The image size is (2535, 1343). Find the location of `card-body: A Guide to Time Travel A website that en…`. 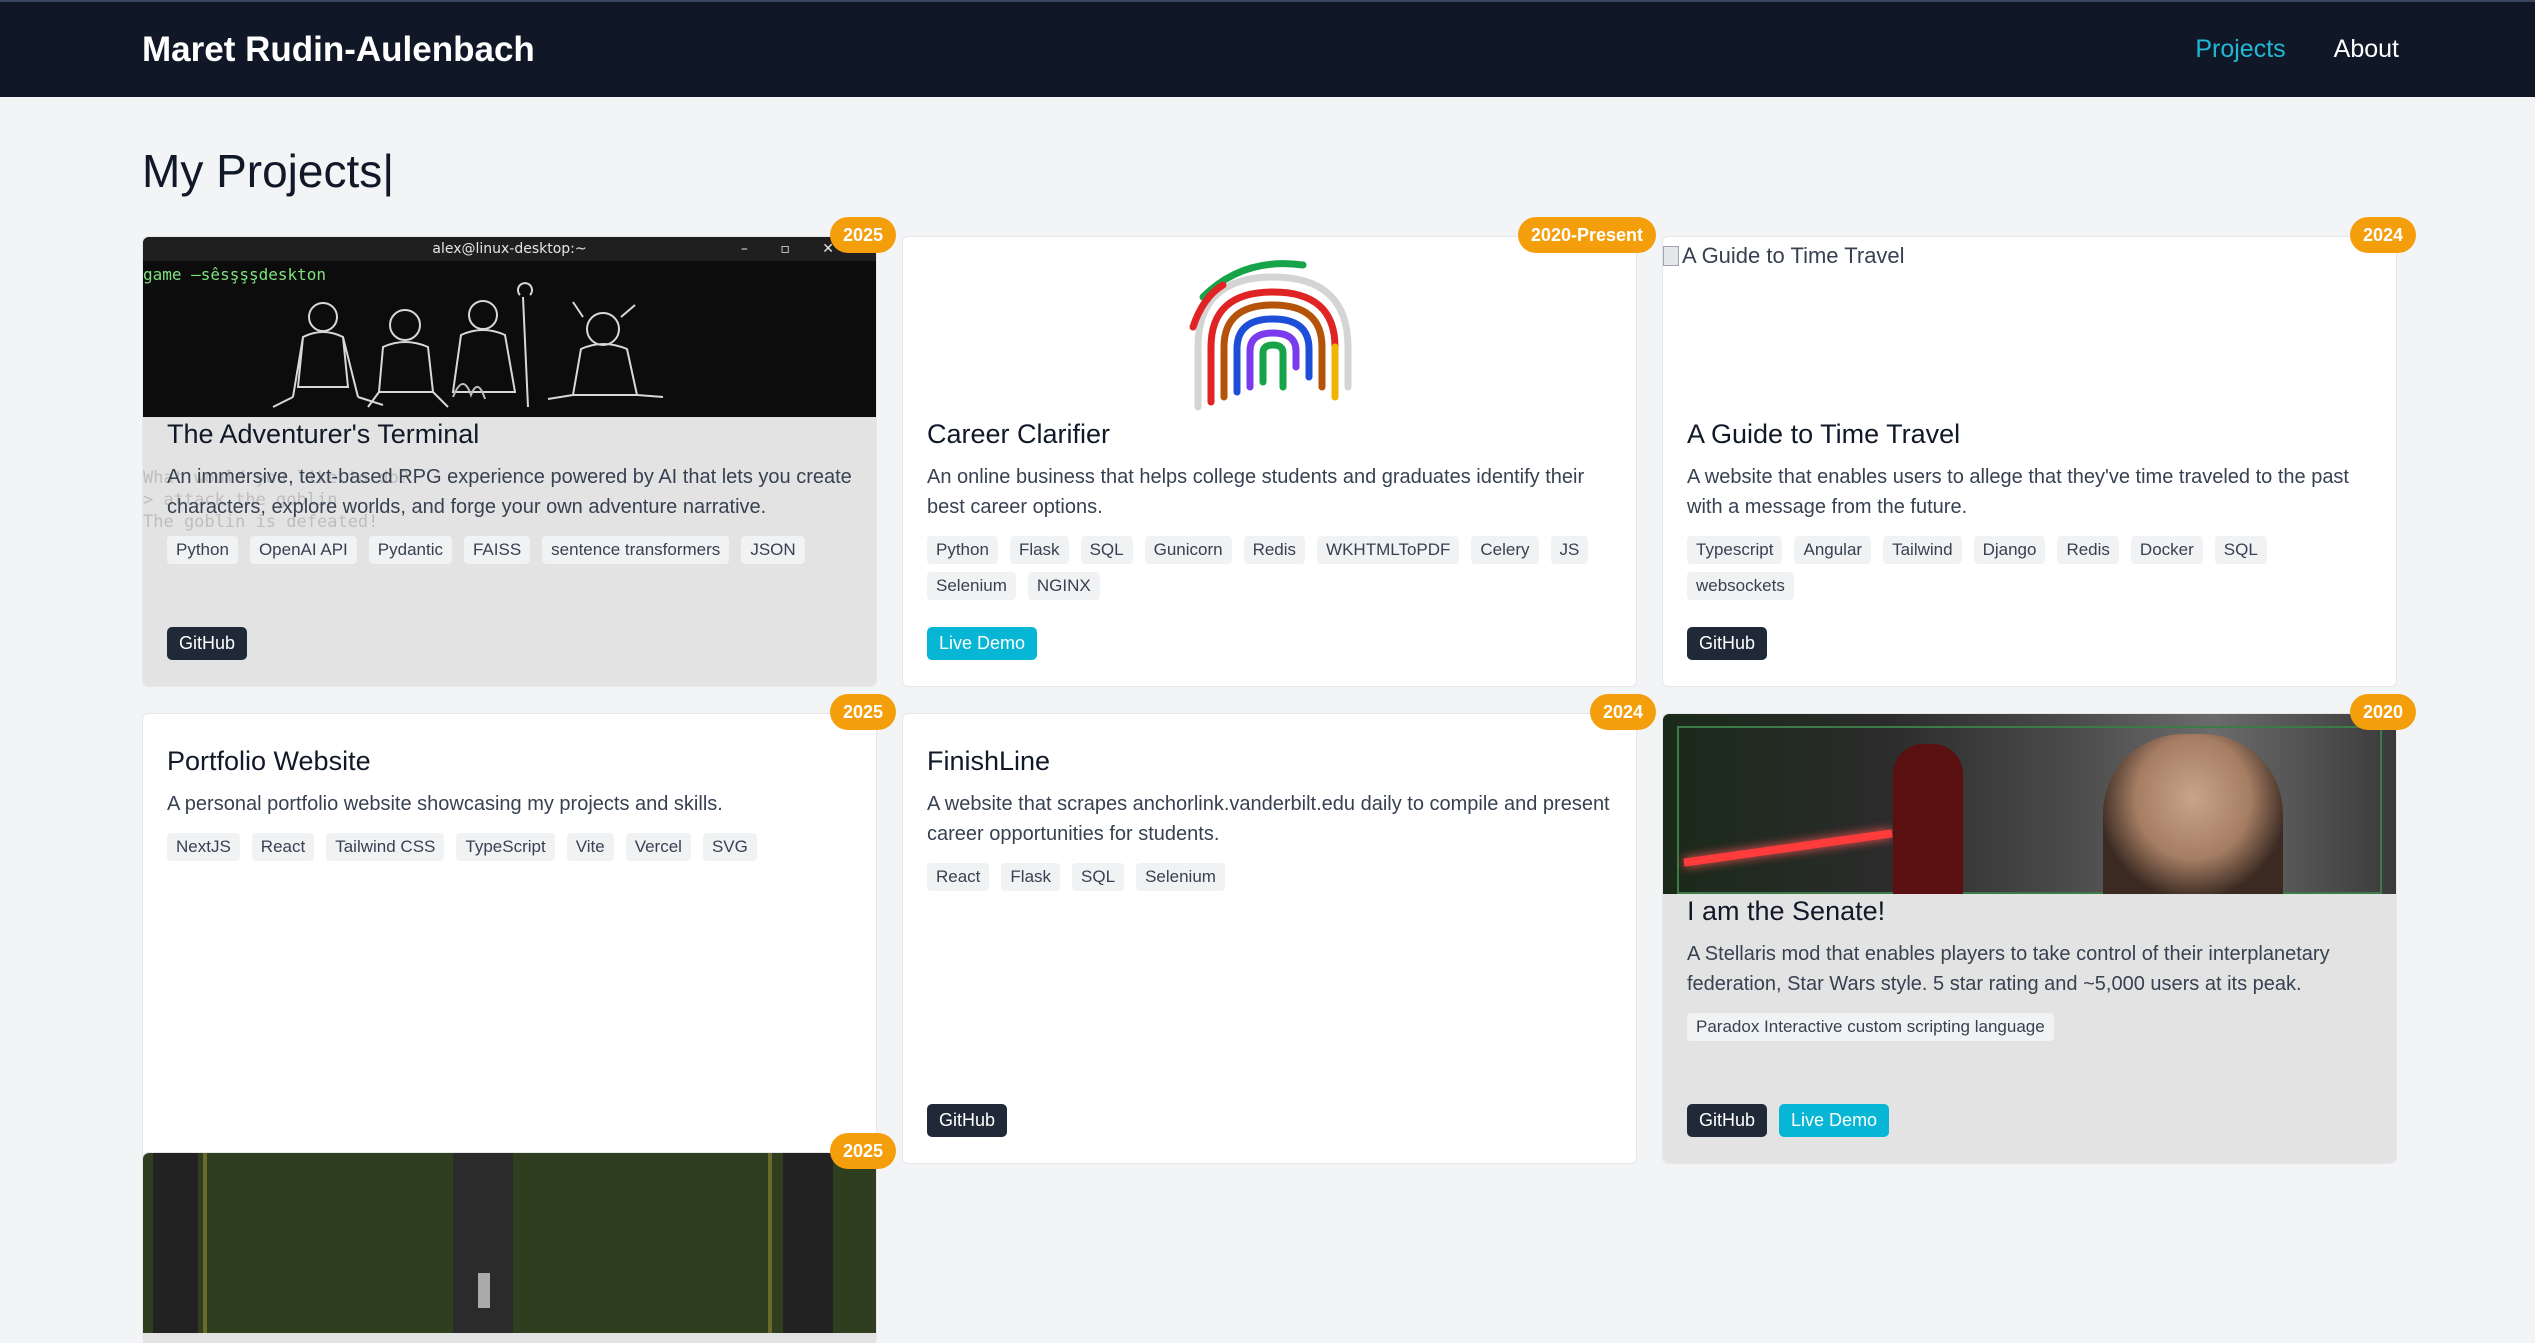

card-body: A Guide to Time Travel A website that en… is located at coordinates (2029, 551).